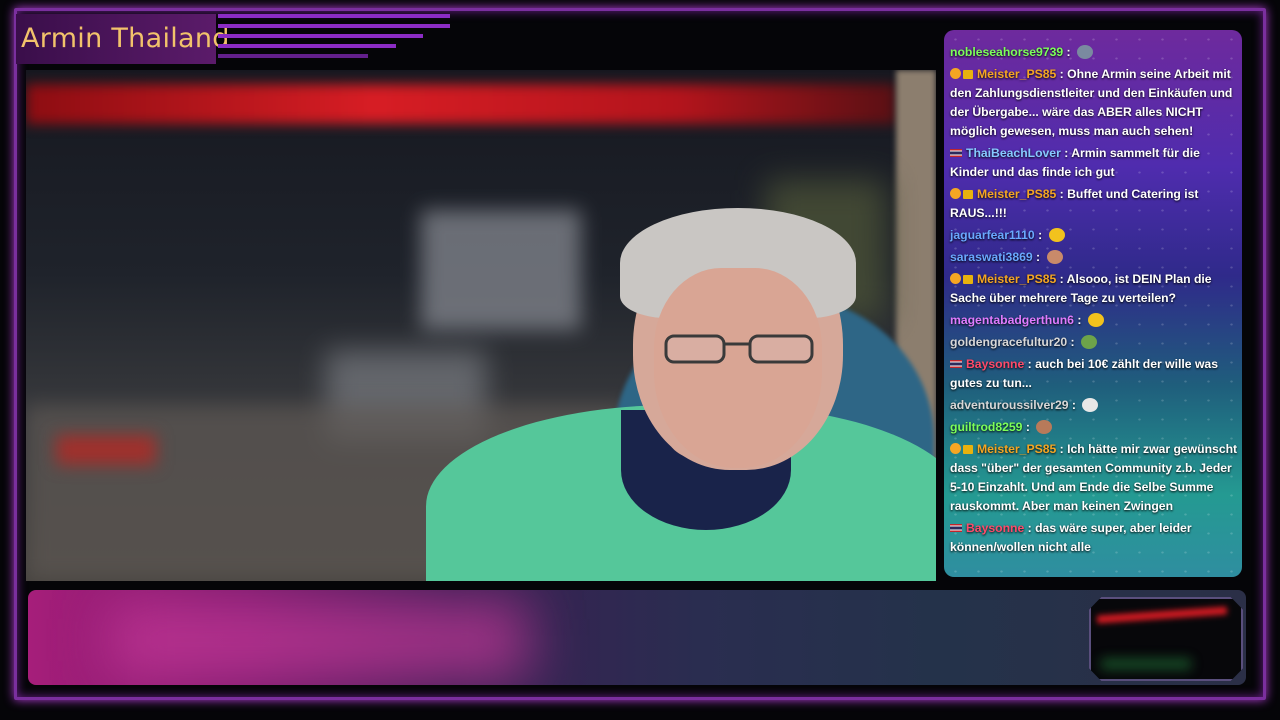 The image size is (1280, 720). I want to click on mini-cam-red-light, so click(1162, 615).